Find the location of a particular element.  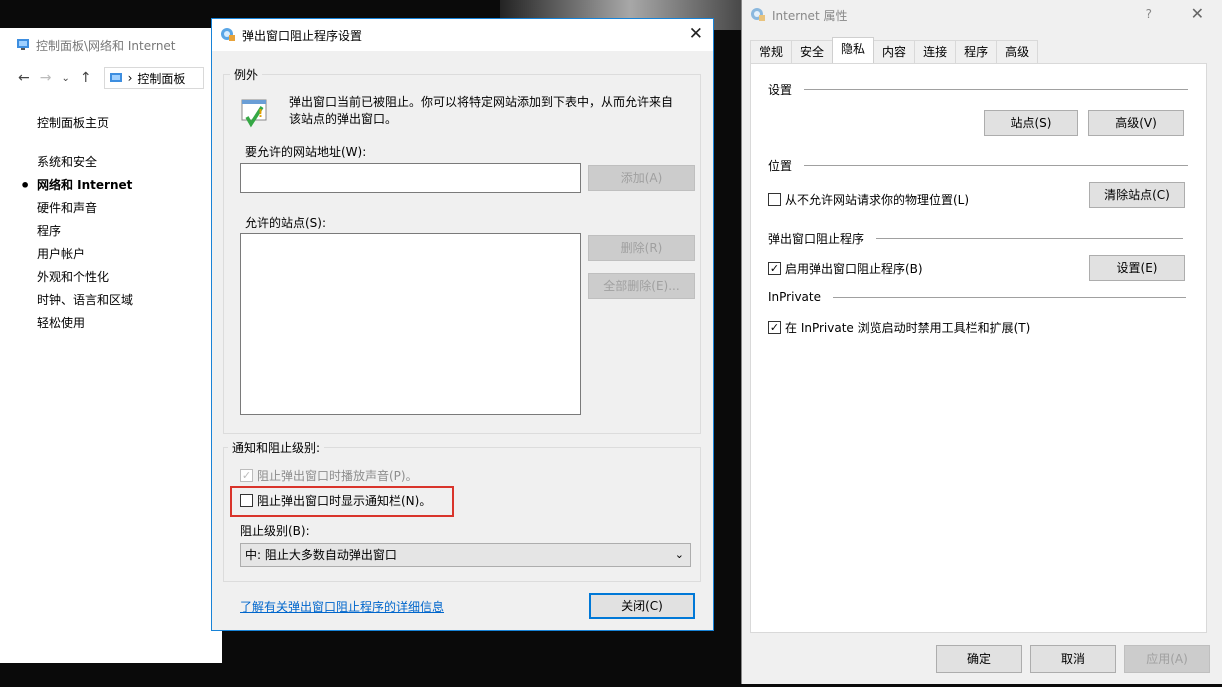

popup-dialog-titlebar: 弹出窗口阻止程序设置 ✕ is located at coordinates (462, 35).